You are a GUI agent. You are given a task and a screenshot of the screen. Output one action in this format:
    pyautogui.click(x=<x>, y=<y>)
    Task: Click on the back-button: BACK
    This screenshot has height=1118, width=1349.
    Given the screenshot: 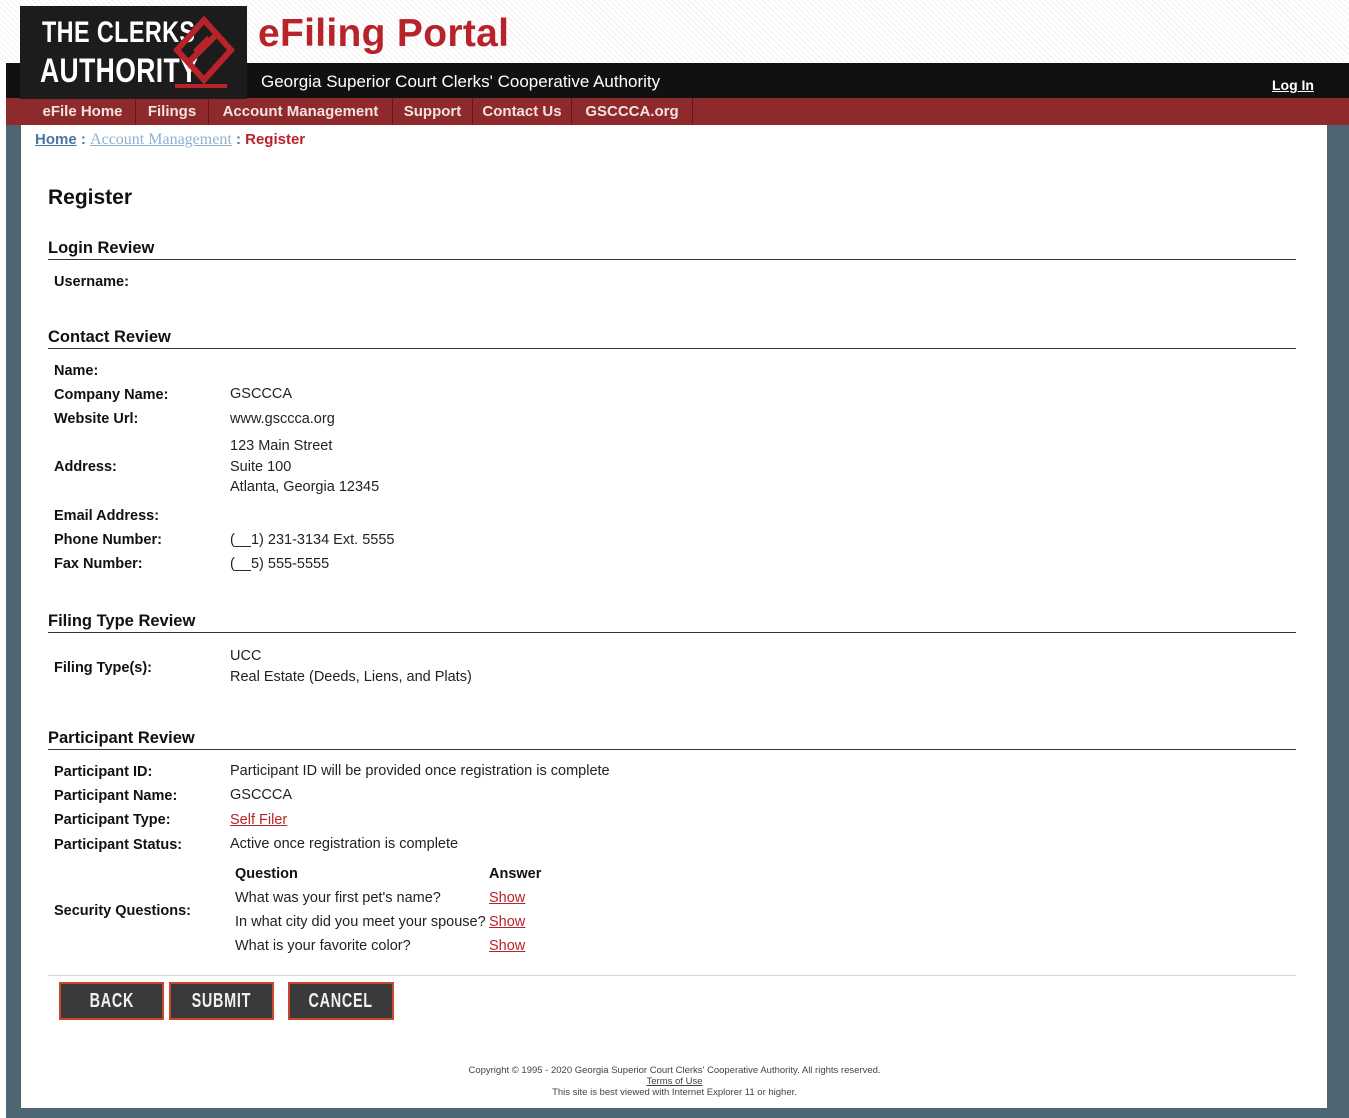 What is the action you would take?
    pyautogui.click(x=111, y=1001)
    